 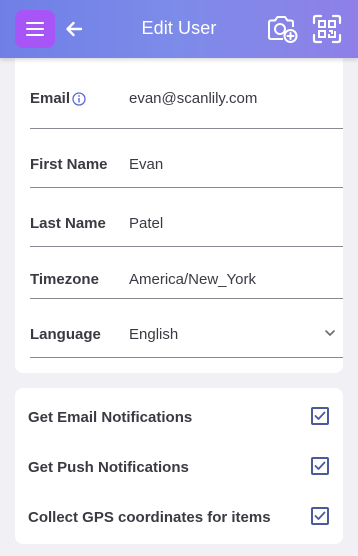 What do you see at coordinates (79, 98) in the screenshot?
I see `info-icon` at bounding box center [79, 98].